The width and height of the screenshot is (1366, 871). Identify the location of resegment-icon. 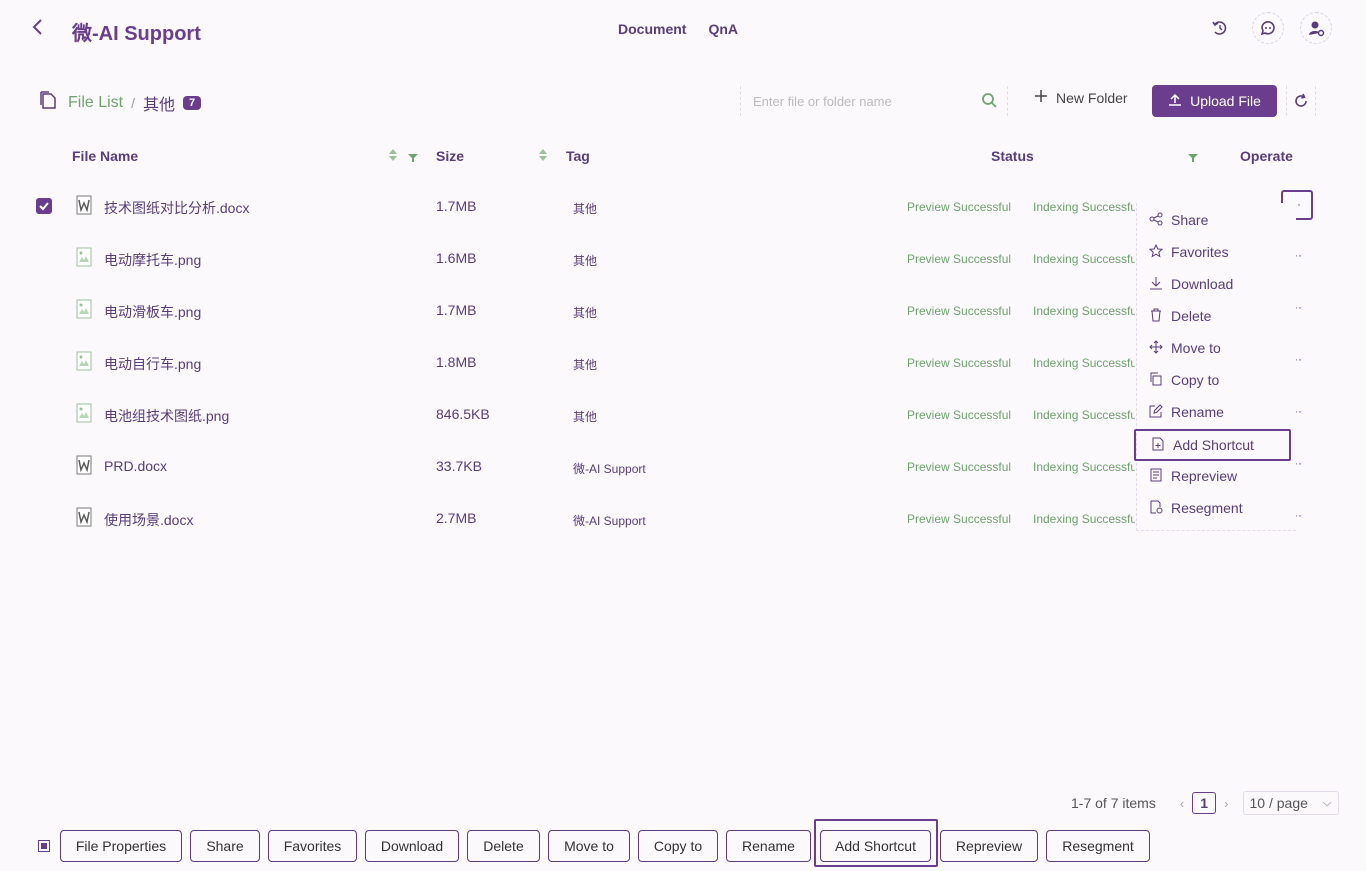
(1156, 508).